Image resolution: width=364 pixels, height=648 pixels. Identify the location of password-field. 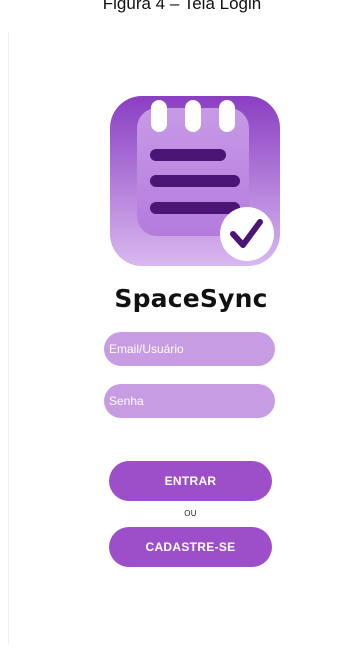
(189, 401).